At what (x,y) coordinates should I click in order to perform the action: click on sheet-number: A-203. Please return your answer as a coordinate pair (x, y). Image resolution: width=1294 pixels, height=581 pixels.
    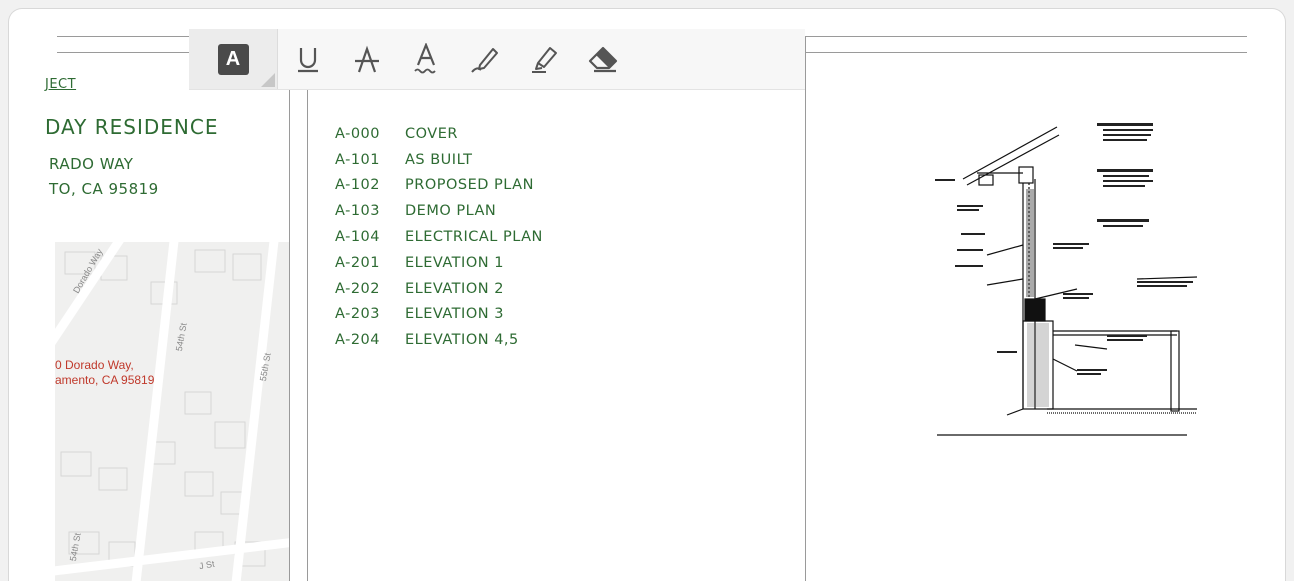
    Looking at the image, I should click on (358, 314).